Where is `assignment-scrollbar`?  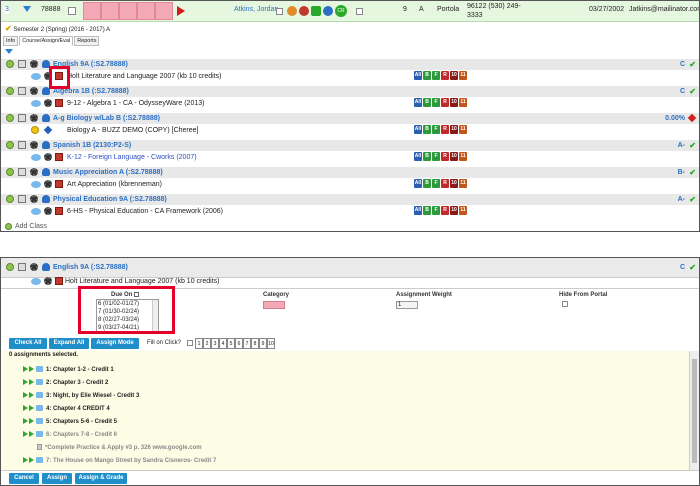
assignment-scrollbar is located at coordinates (694, 411).